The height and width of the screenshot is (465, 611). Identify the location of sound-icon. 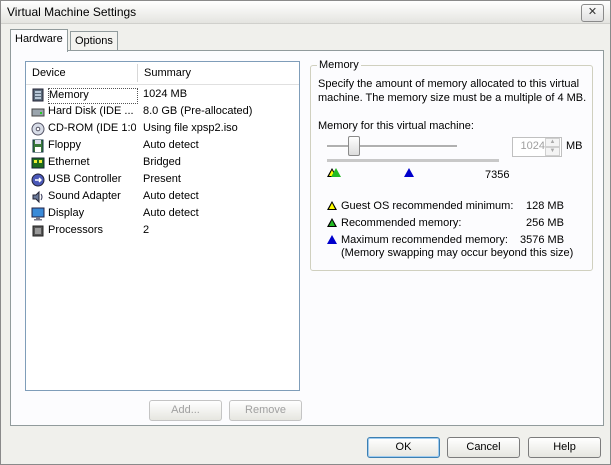
(37, 197).